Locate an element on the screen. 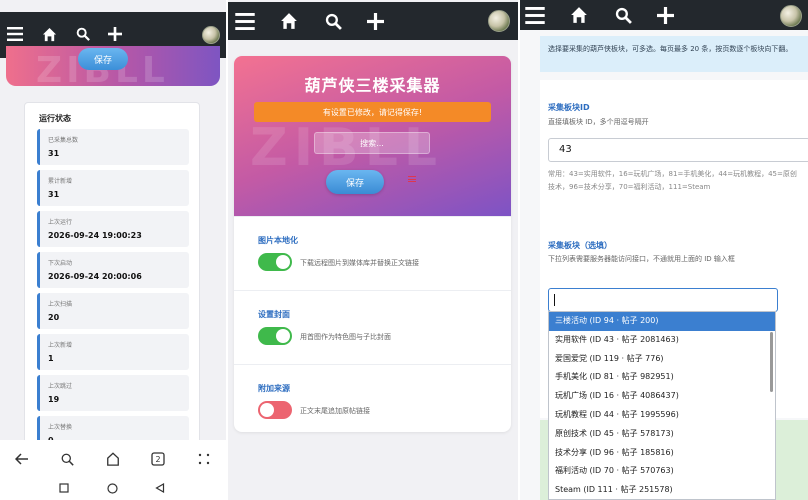 Image resolution: width=808 pixels, height=500 pixels. dropdown-option: 玩机广场 (ID 16 · 帖子 4086437) is located at coordinates (662, 396).